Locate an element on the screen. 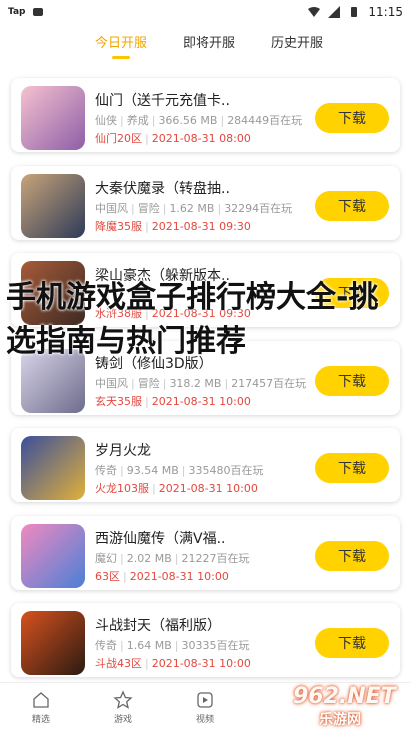 The image size is (411, 732). server-open-time: 2021-08-31 08:00 is located at coordinates (201, 138).